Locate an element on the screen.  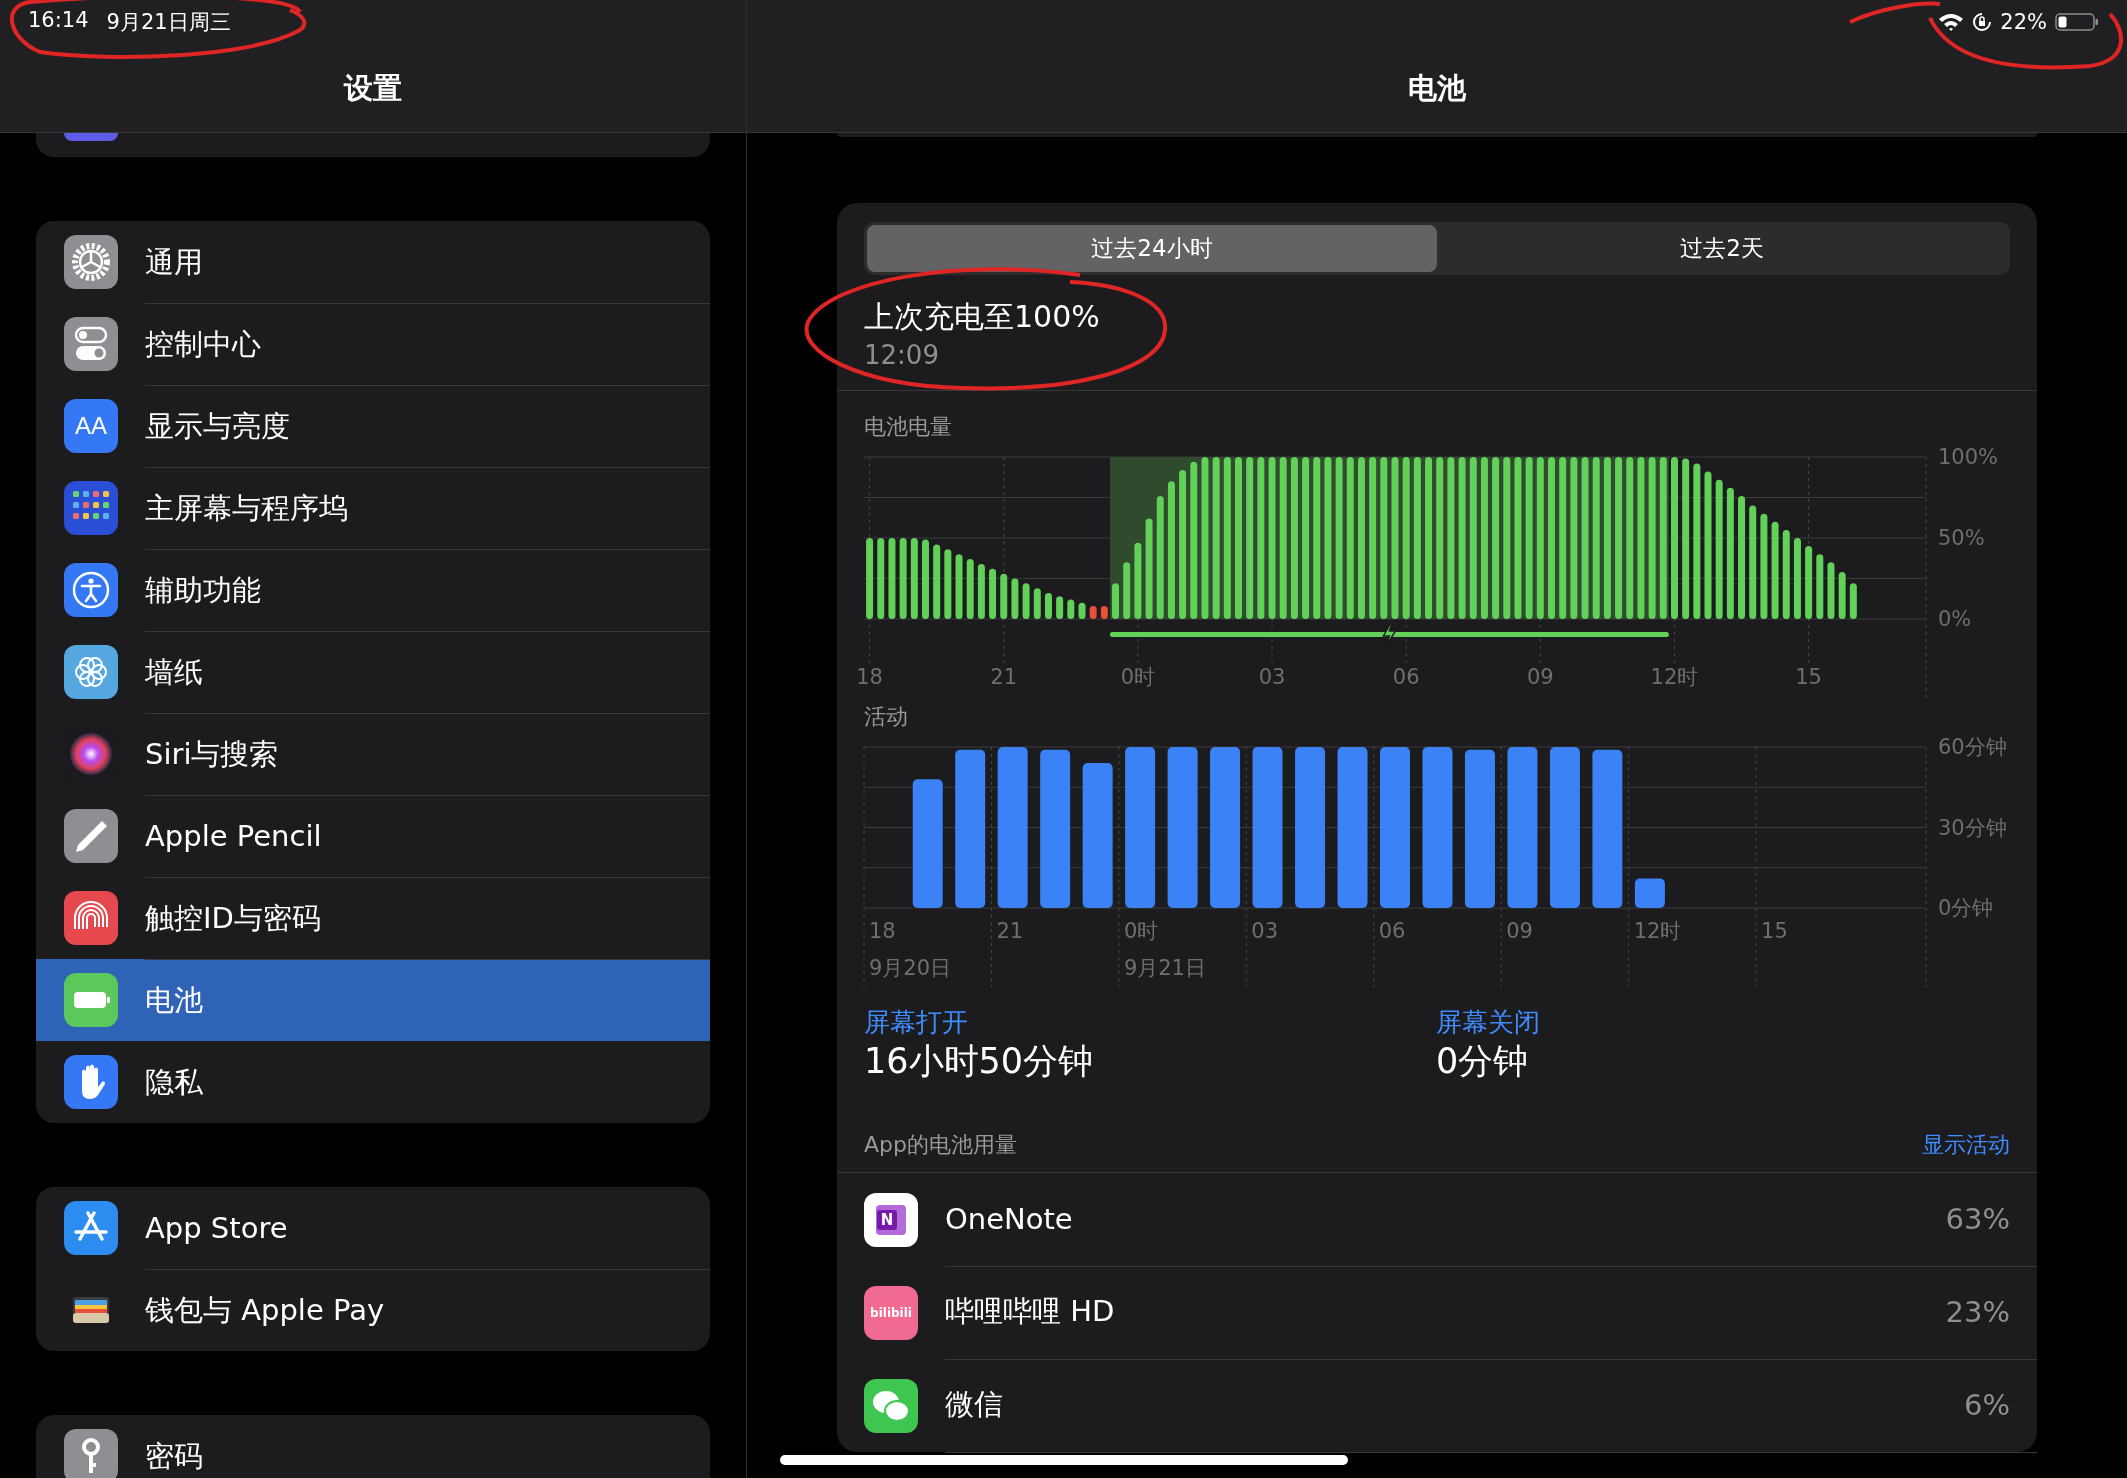
accessibility-icon is located at coordinates (91, 590).